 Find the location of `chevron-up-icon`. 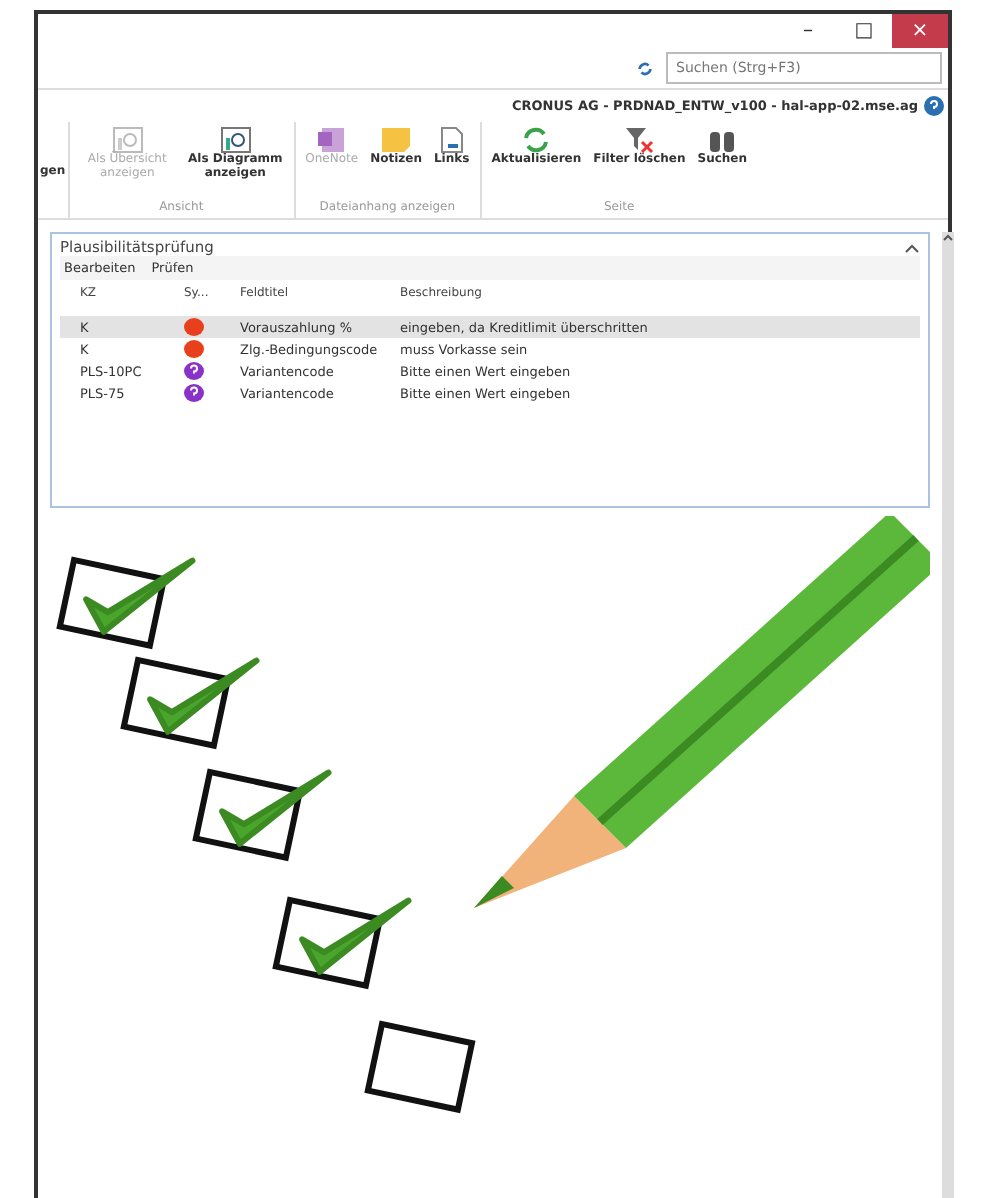

chevron-up-icon is located at coordinates (912, 247).